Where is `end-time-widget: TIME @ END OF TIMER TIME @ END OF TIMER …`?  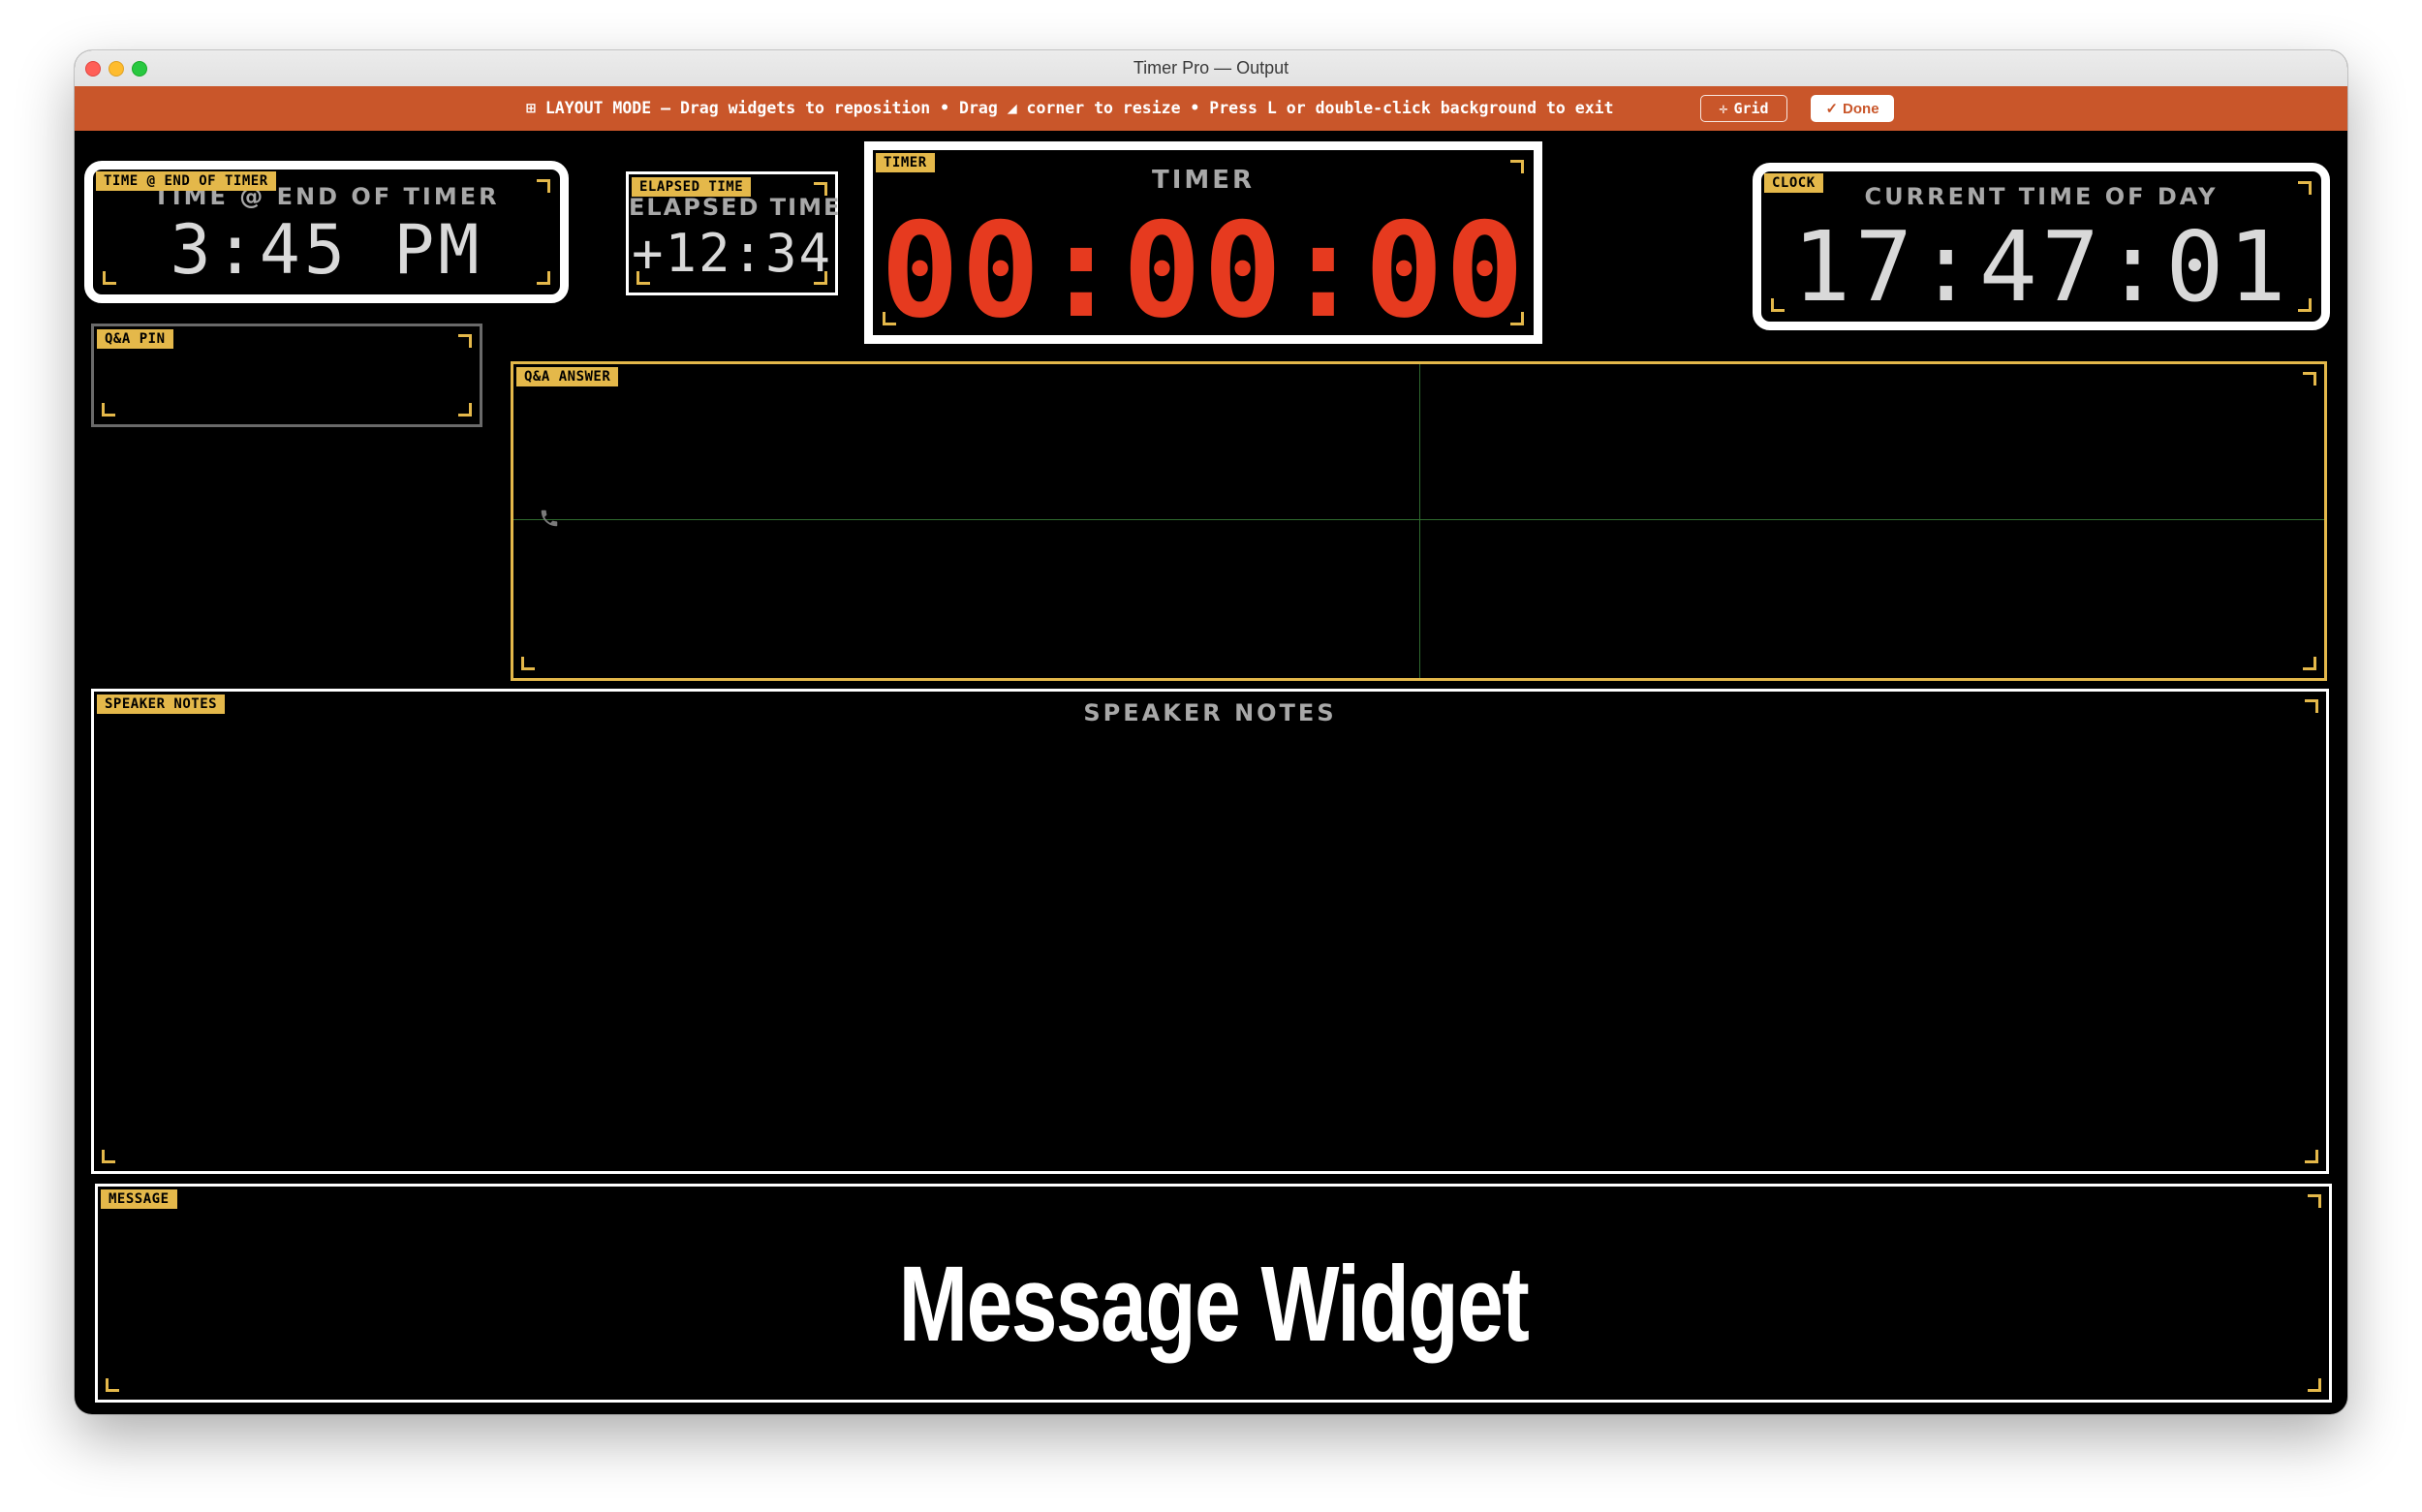
end-time-widget: TIME @ END OF TIMER TIME @ END OF TIMER … is located at coordinates (326, 232).